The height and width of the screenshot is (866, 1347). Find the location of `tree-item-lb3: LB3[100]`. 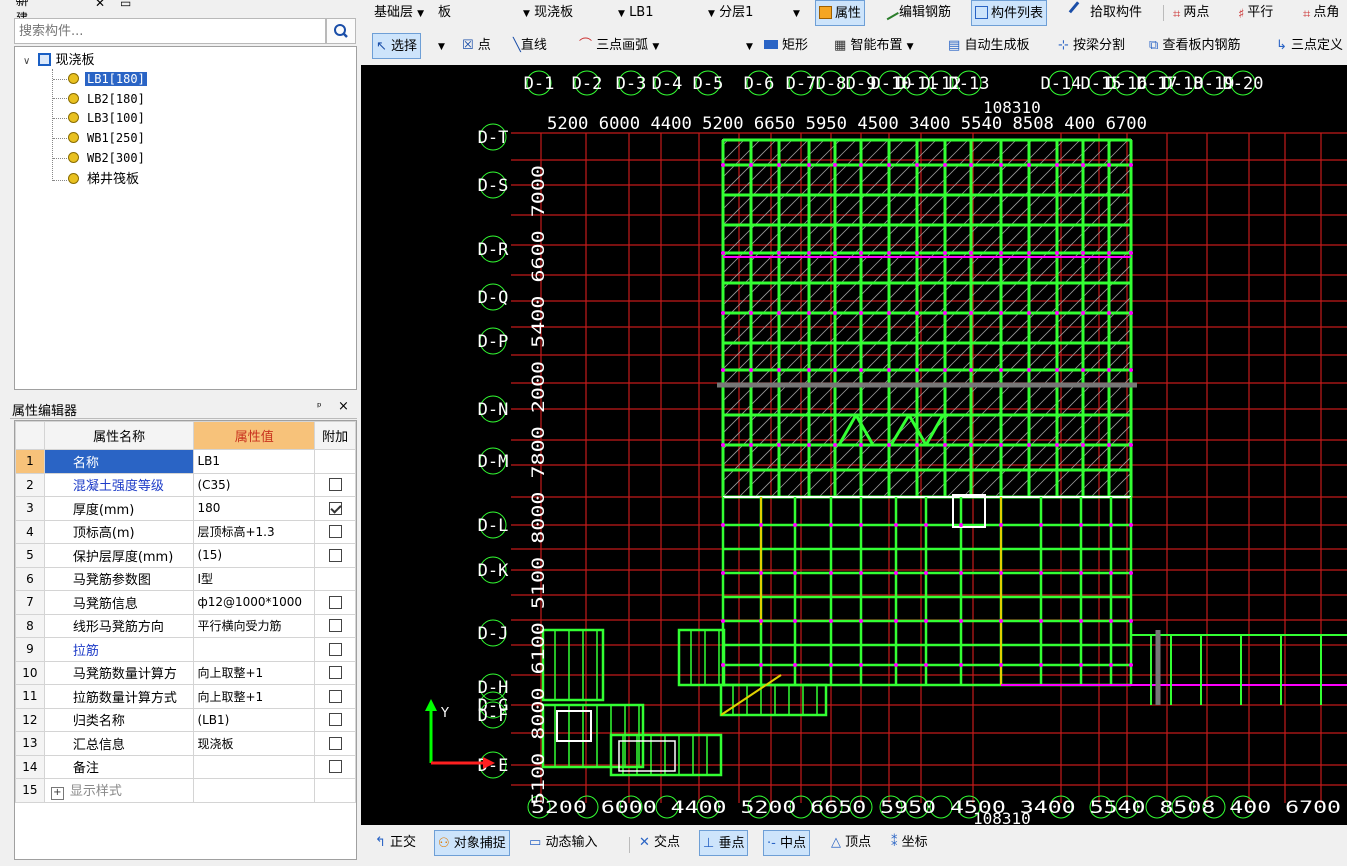

tree-item-lb3: LB3[100] is located at coordinates (107, 118).